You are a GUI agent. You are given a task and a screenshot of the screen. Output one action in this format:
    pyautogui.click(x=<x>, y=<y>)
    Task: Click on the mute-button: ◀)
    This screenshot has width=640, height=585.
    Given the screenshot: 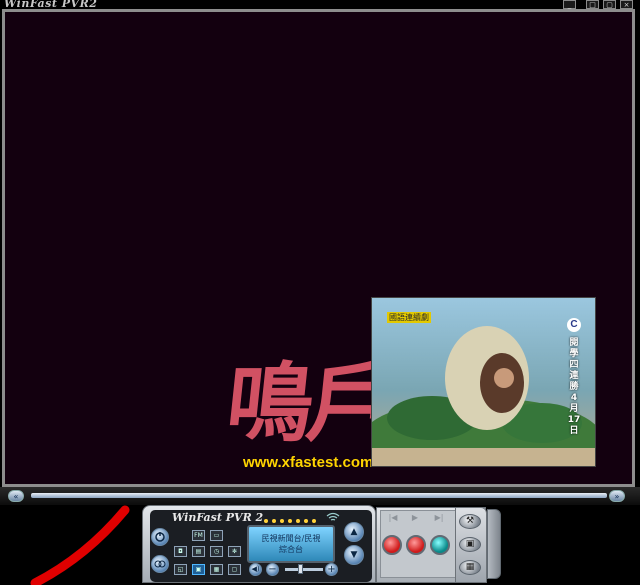 What is the action you would take?
    pyautogui.click(x=255, y=569)
    